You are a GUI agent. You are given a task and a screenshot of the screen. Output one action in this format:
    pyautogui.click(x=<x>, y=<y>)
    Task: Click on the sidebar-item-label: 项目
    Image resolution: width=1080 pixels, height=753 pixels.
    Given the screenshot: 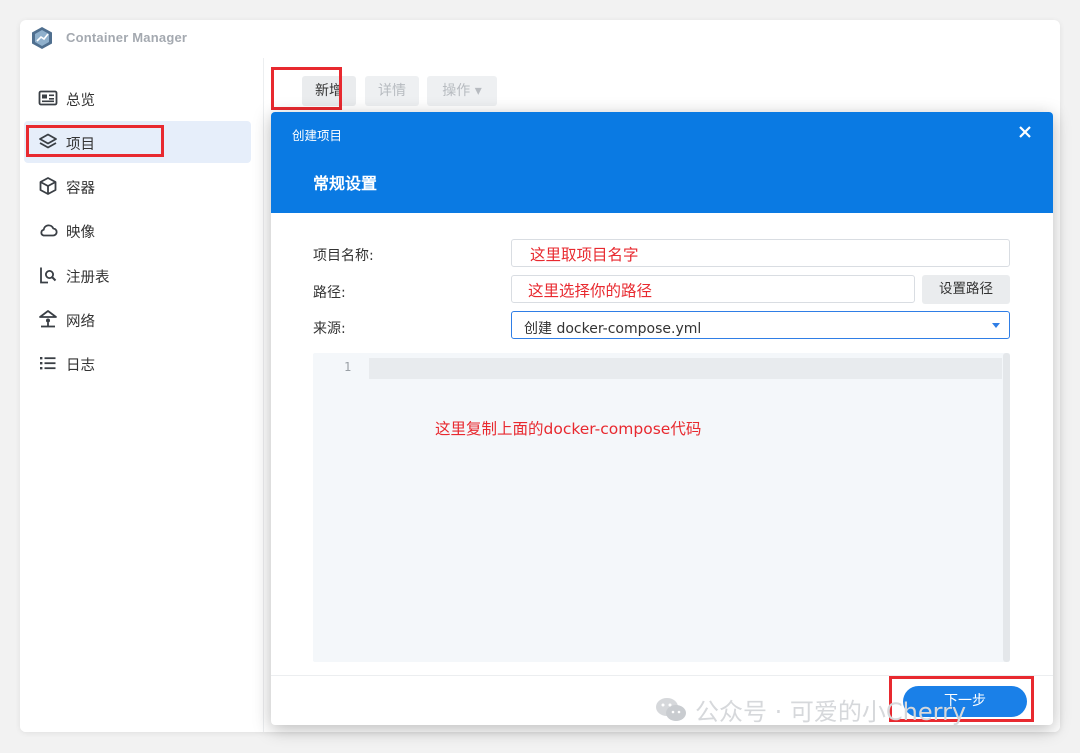 What is the action you would take?
    pyautogui.click(x=80, y=145)
    